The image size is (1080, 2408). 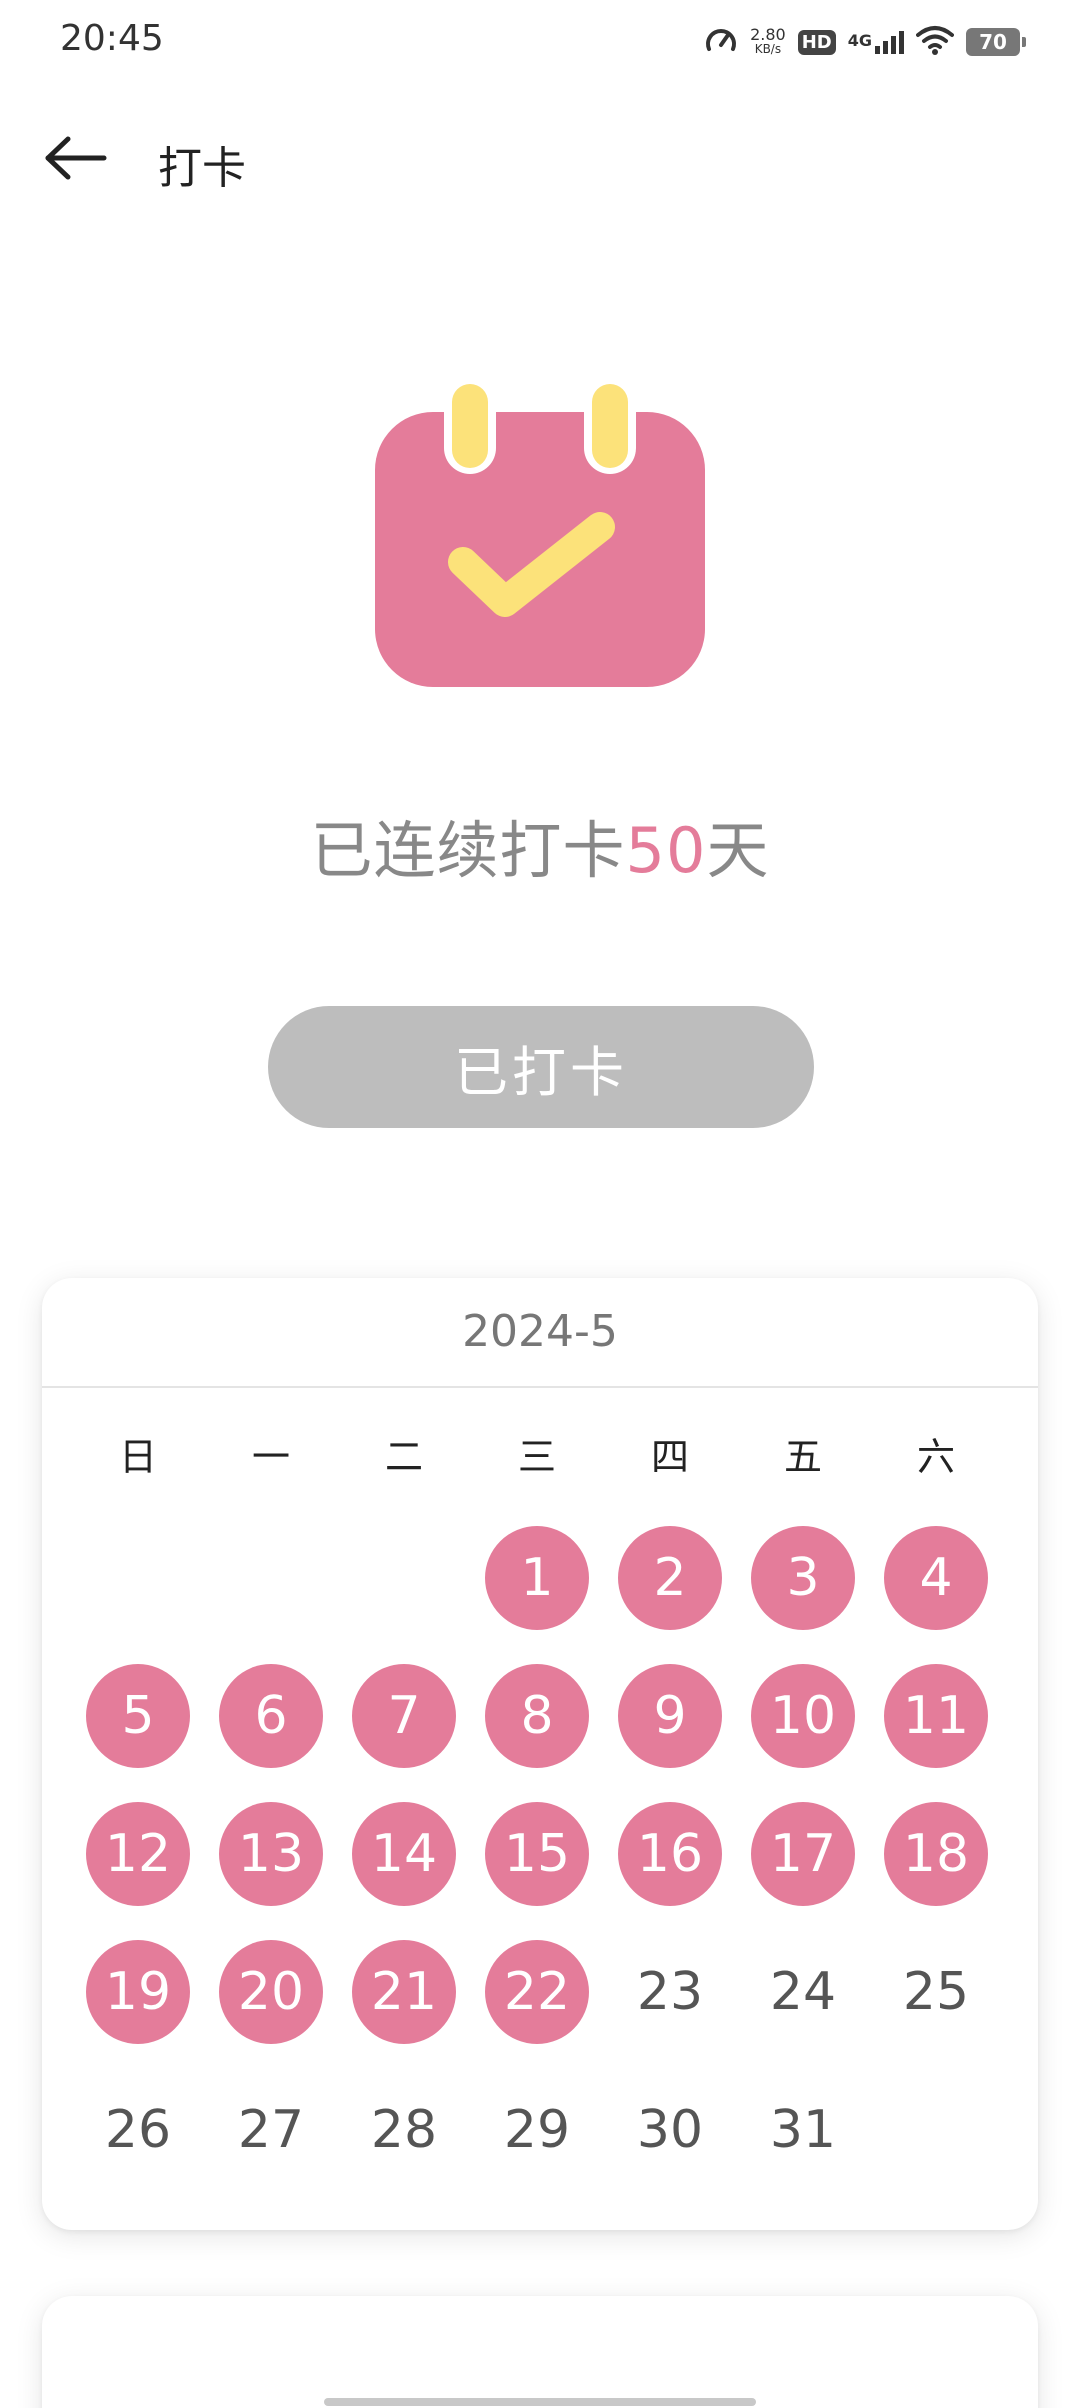 I want to click on back-button, so click(x=76, y=160).